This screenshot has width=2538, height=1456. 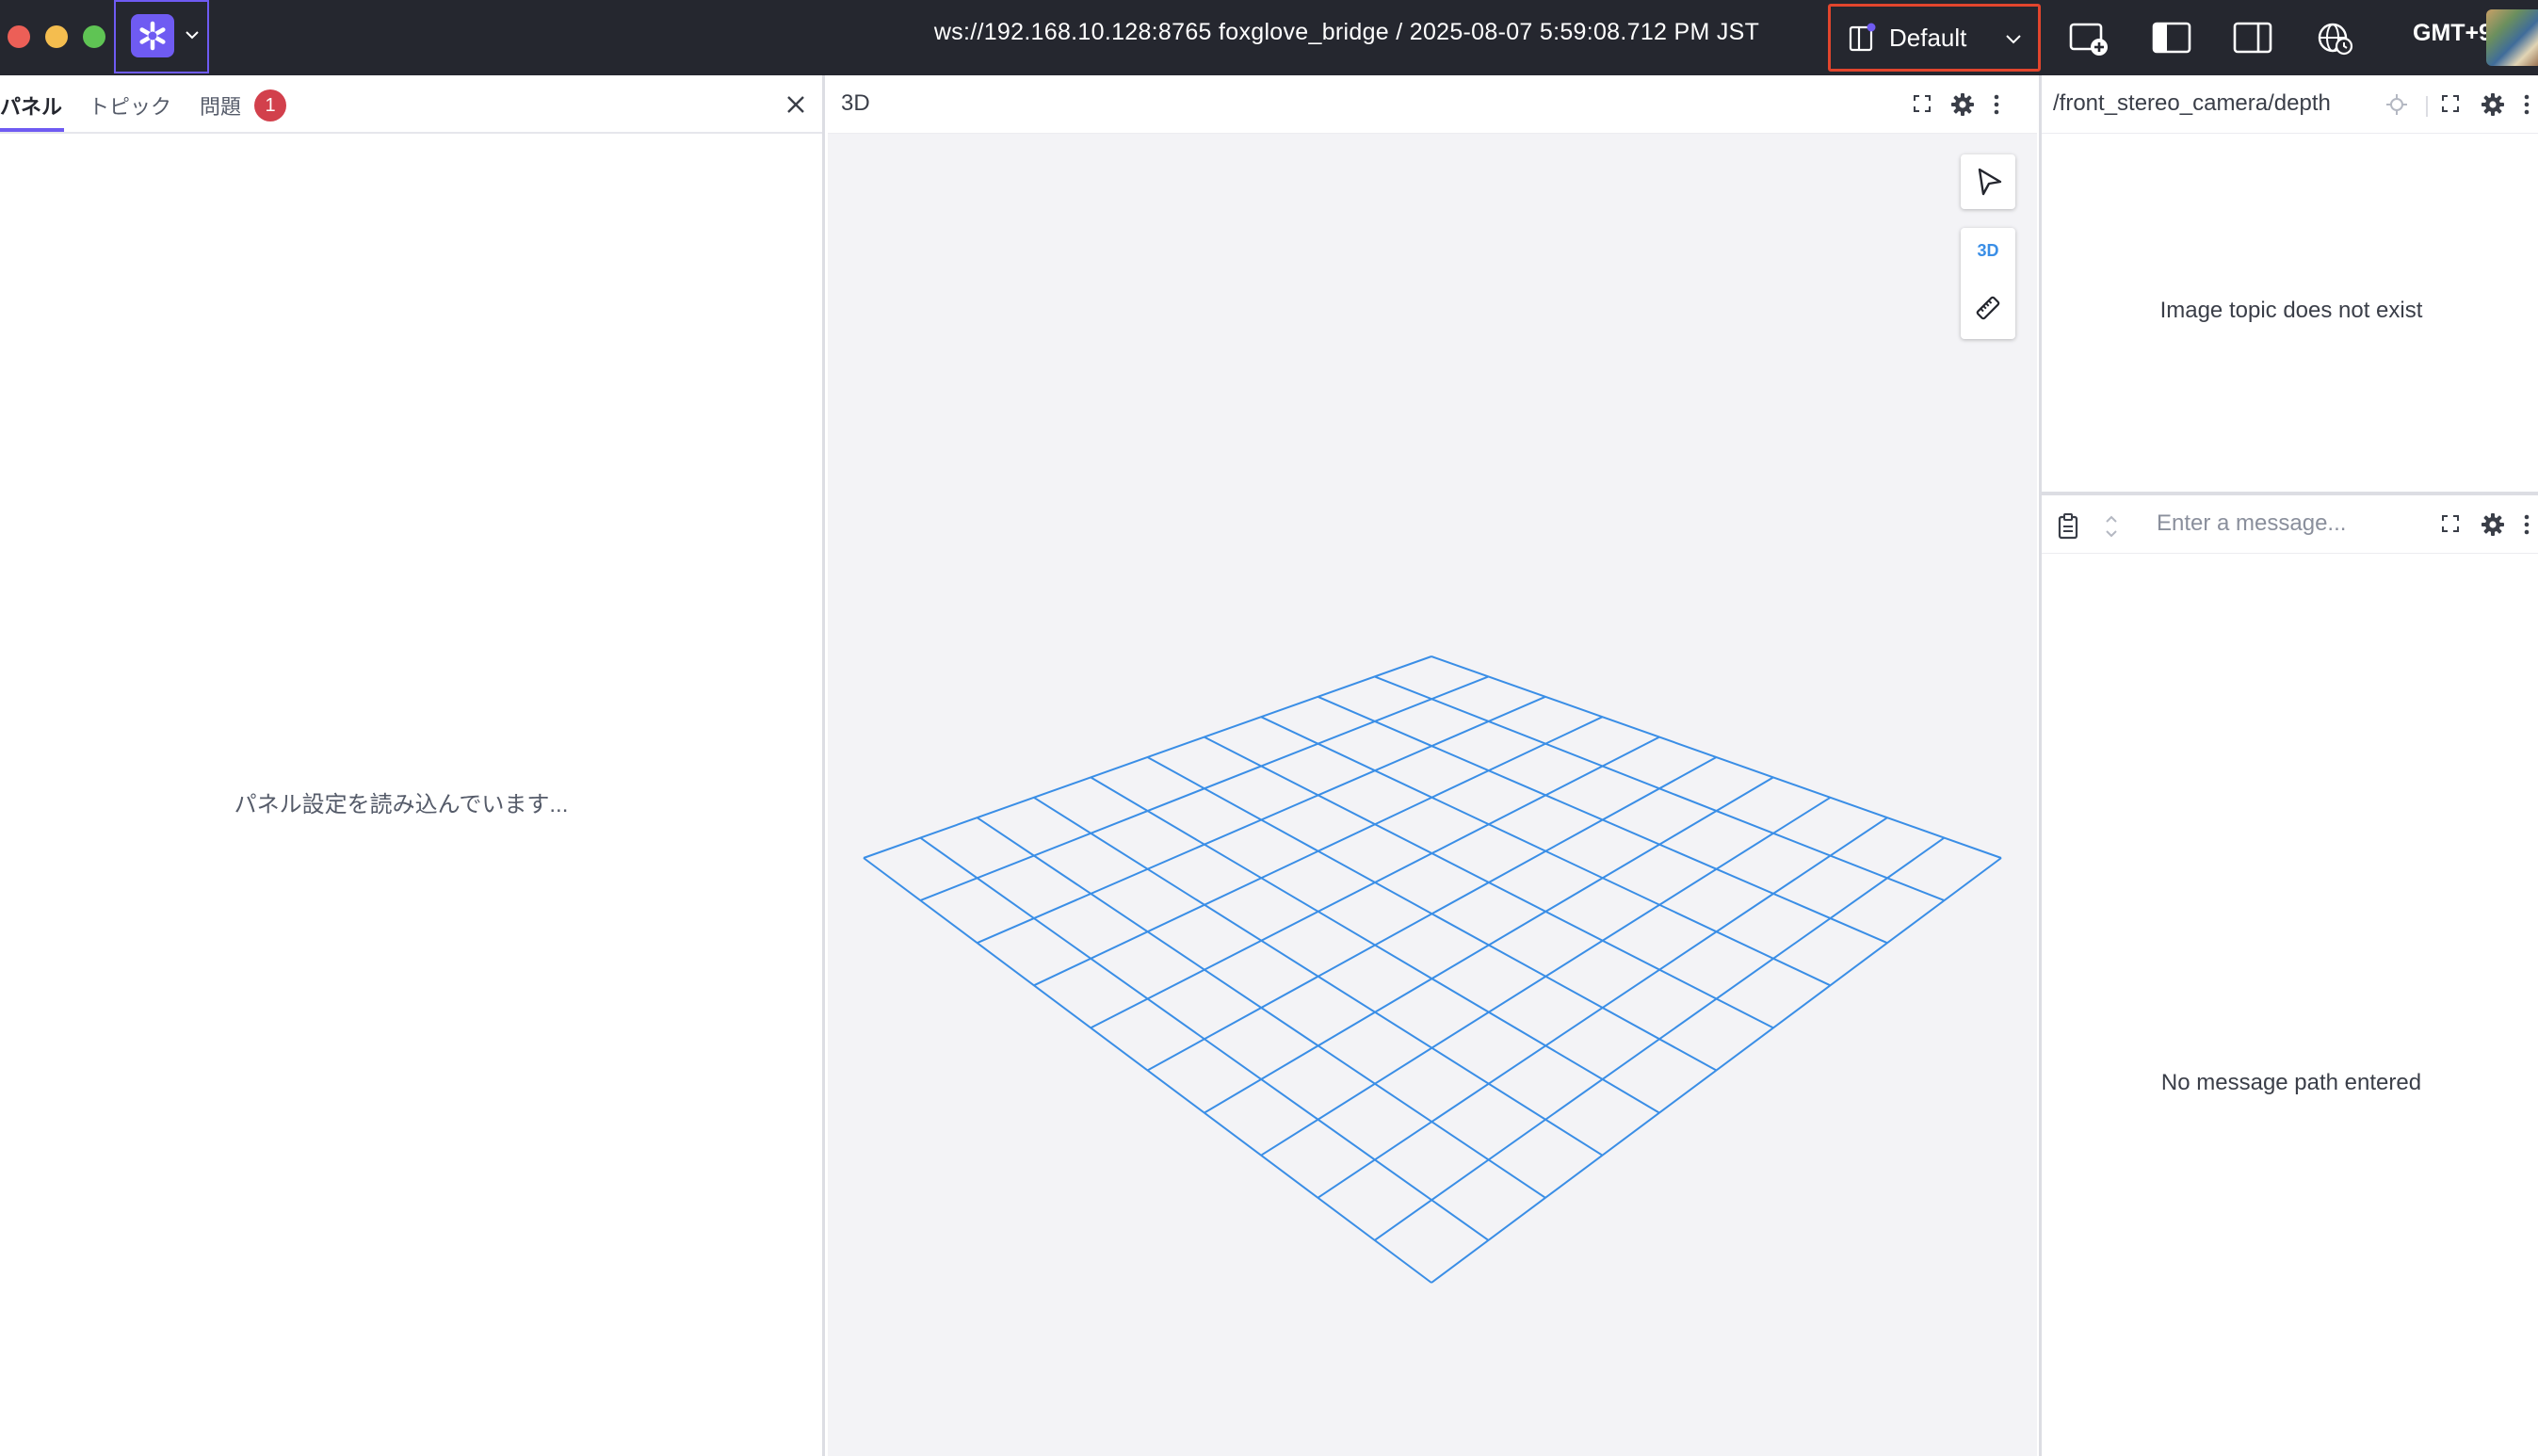 I want to click on select-tool-button, so click(x=1988, y=181).